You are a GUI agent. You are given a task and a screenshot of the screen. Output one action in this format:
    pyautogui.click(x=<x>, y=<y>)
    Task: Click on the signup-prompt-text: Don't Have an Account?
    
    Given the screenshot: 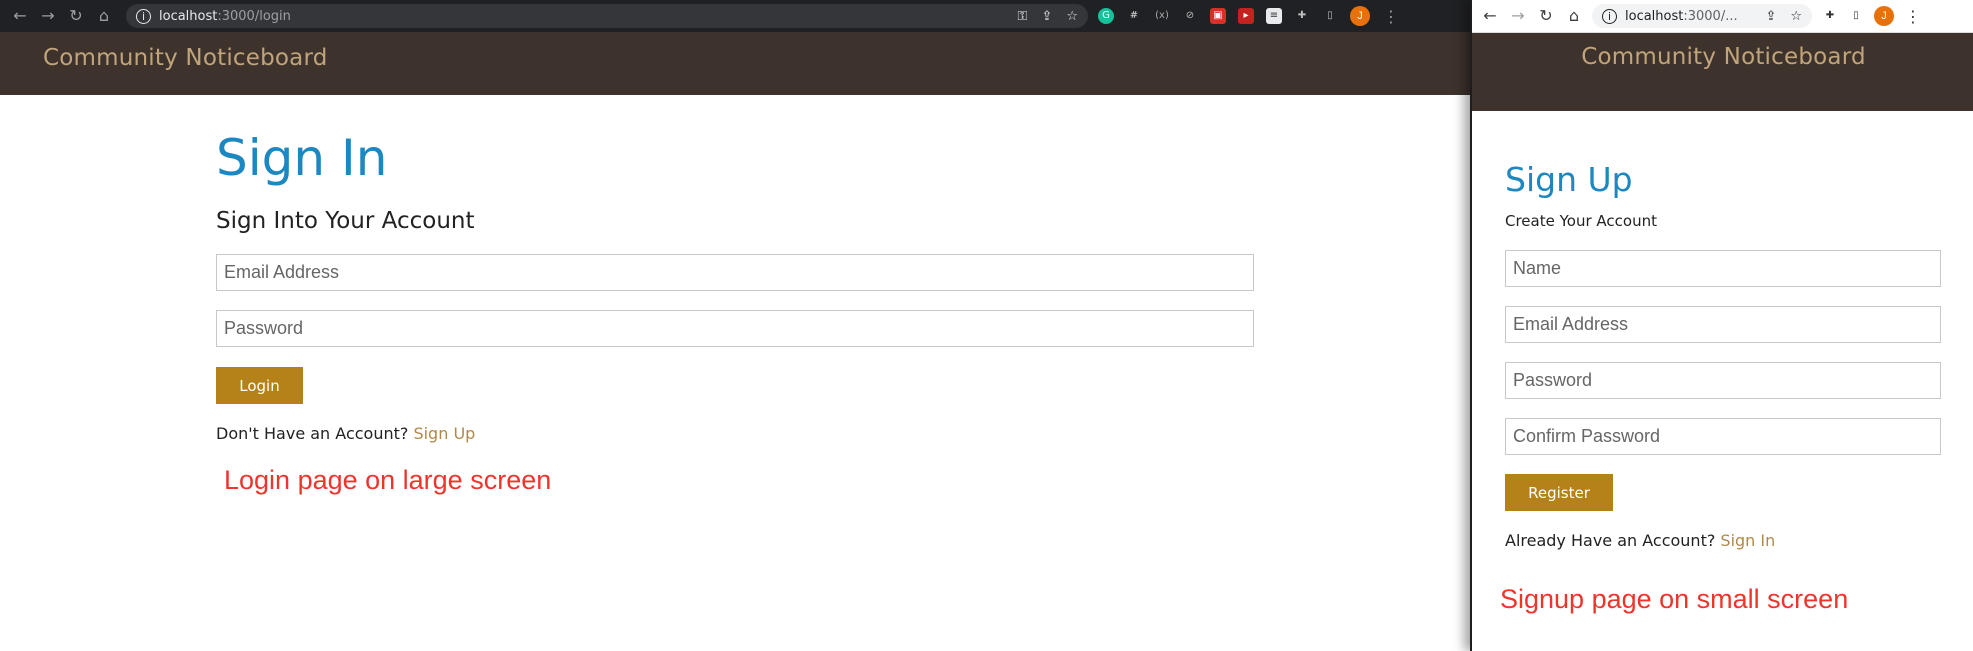 What is the action you would take?
    pyautogui.click(x=315, y=433)
    